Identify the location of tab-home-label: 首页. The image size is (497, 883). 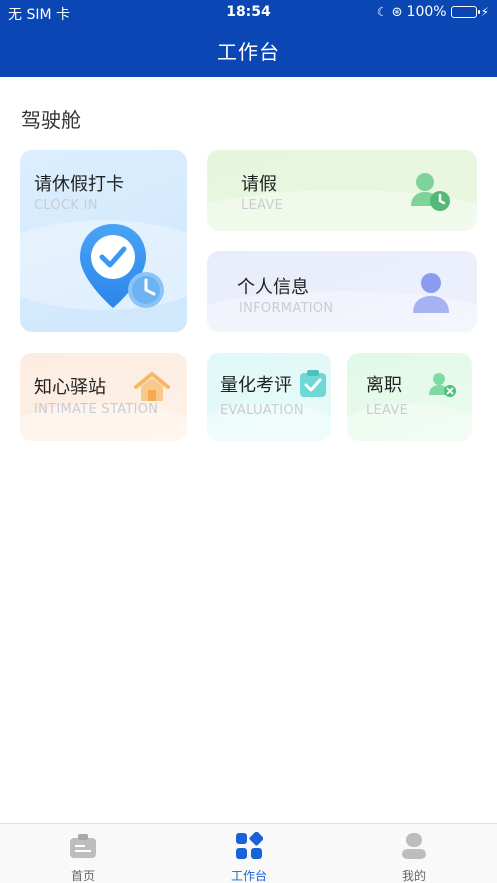
(82, 876).